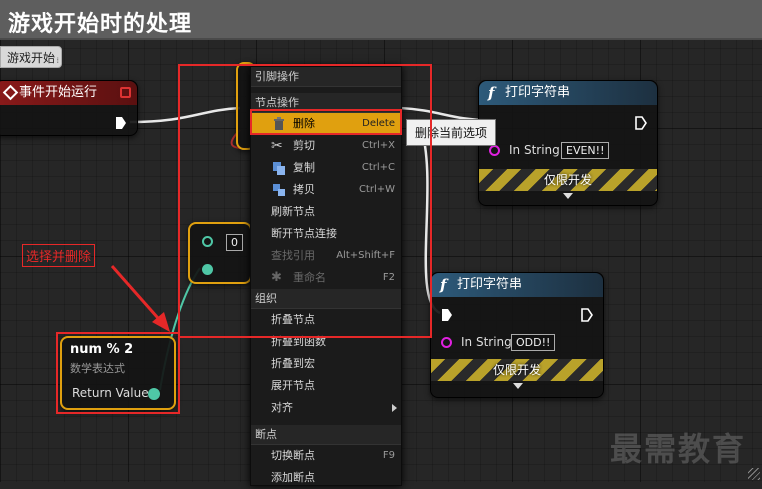  I want to click on submenu-arrow-icon, so click(394, 408).